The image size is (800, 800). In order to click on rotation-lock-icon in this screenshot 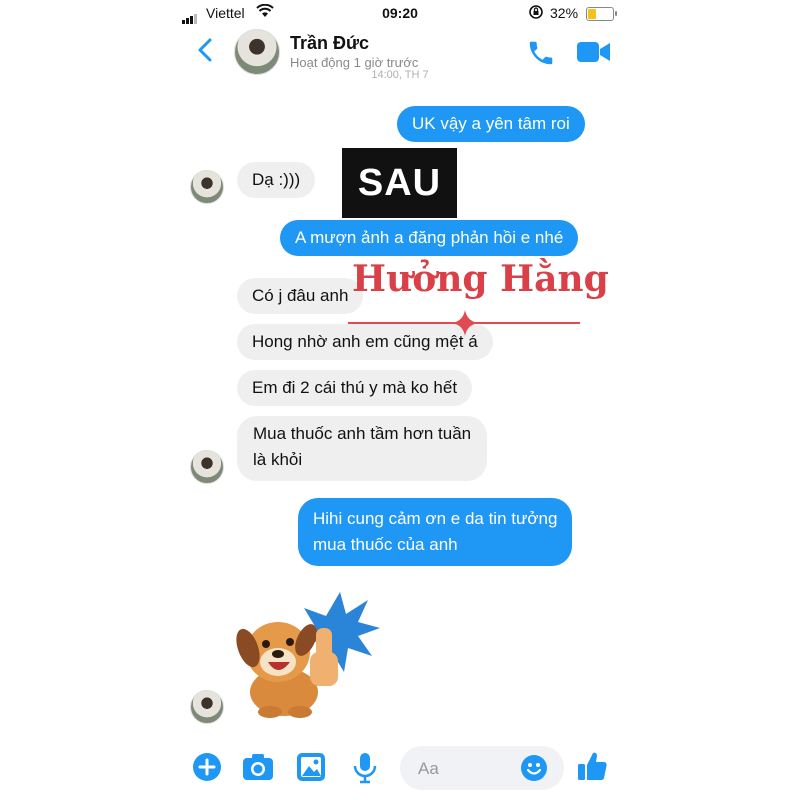, I will do `click(536, 13)`.